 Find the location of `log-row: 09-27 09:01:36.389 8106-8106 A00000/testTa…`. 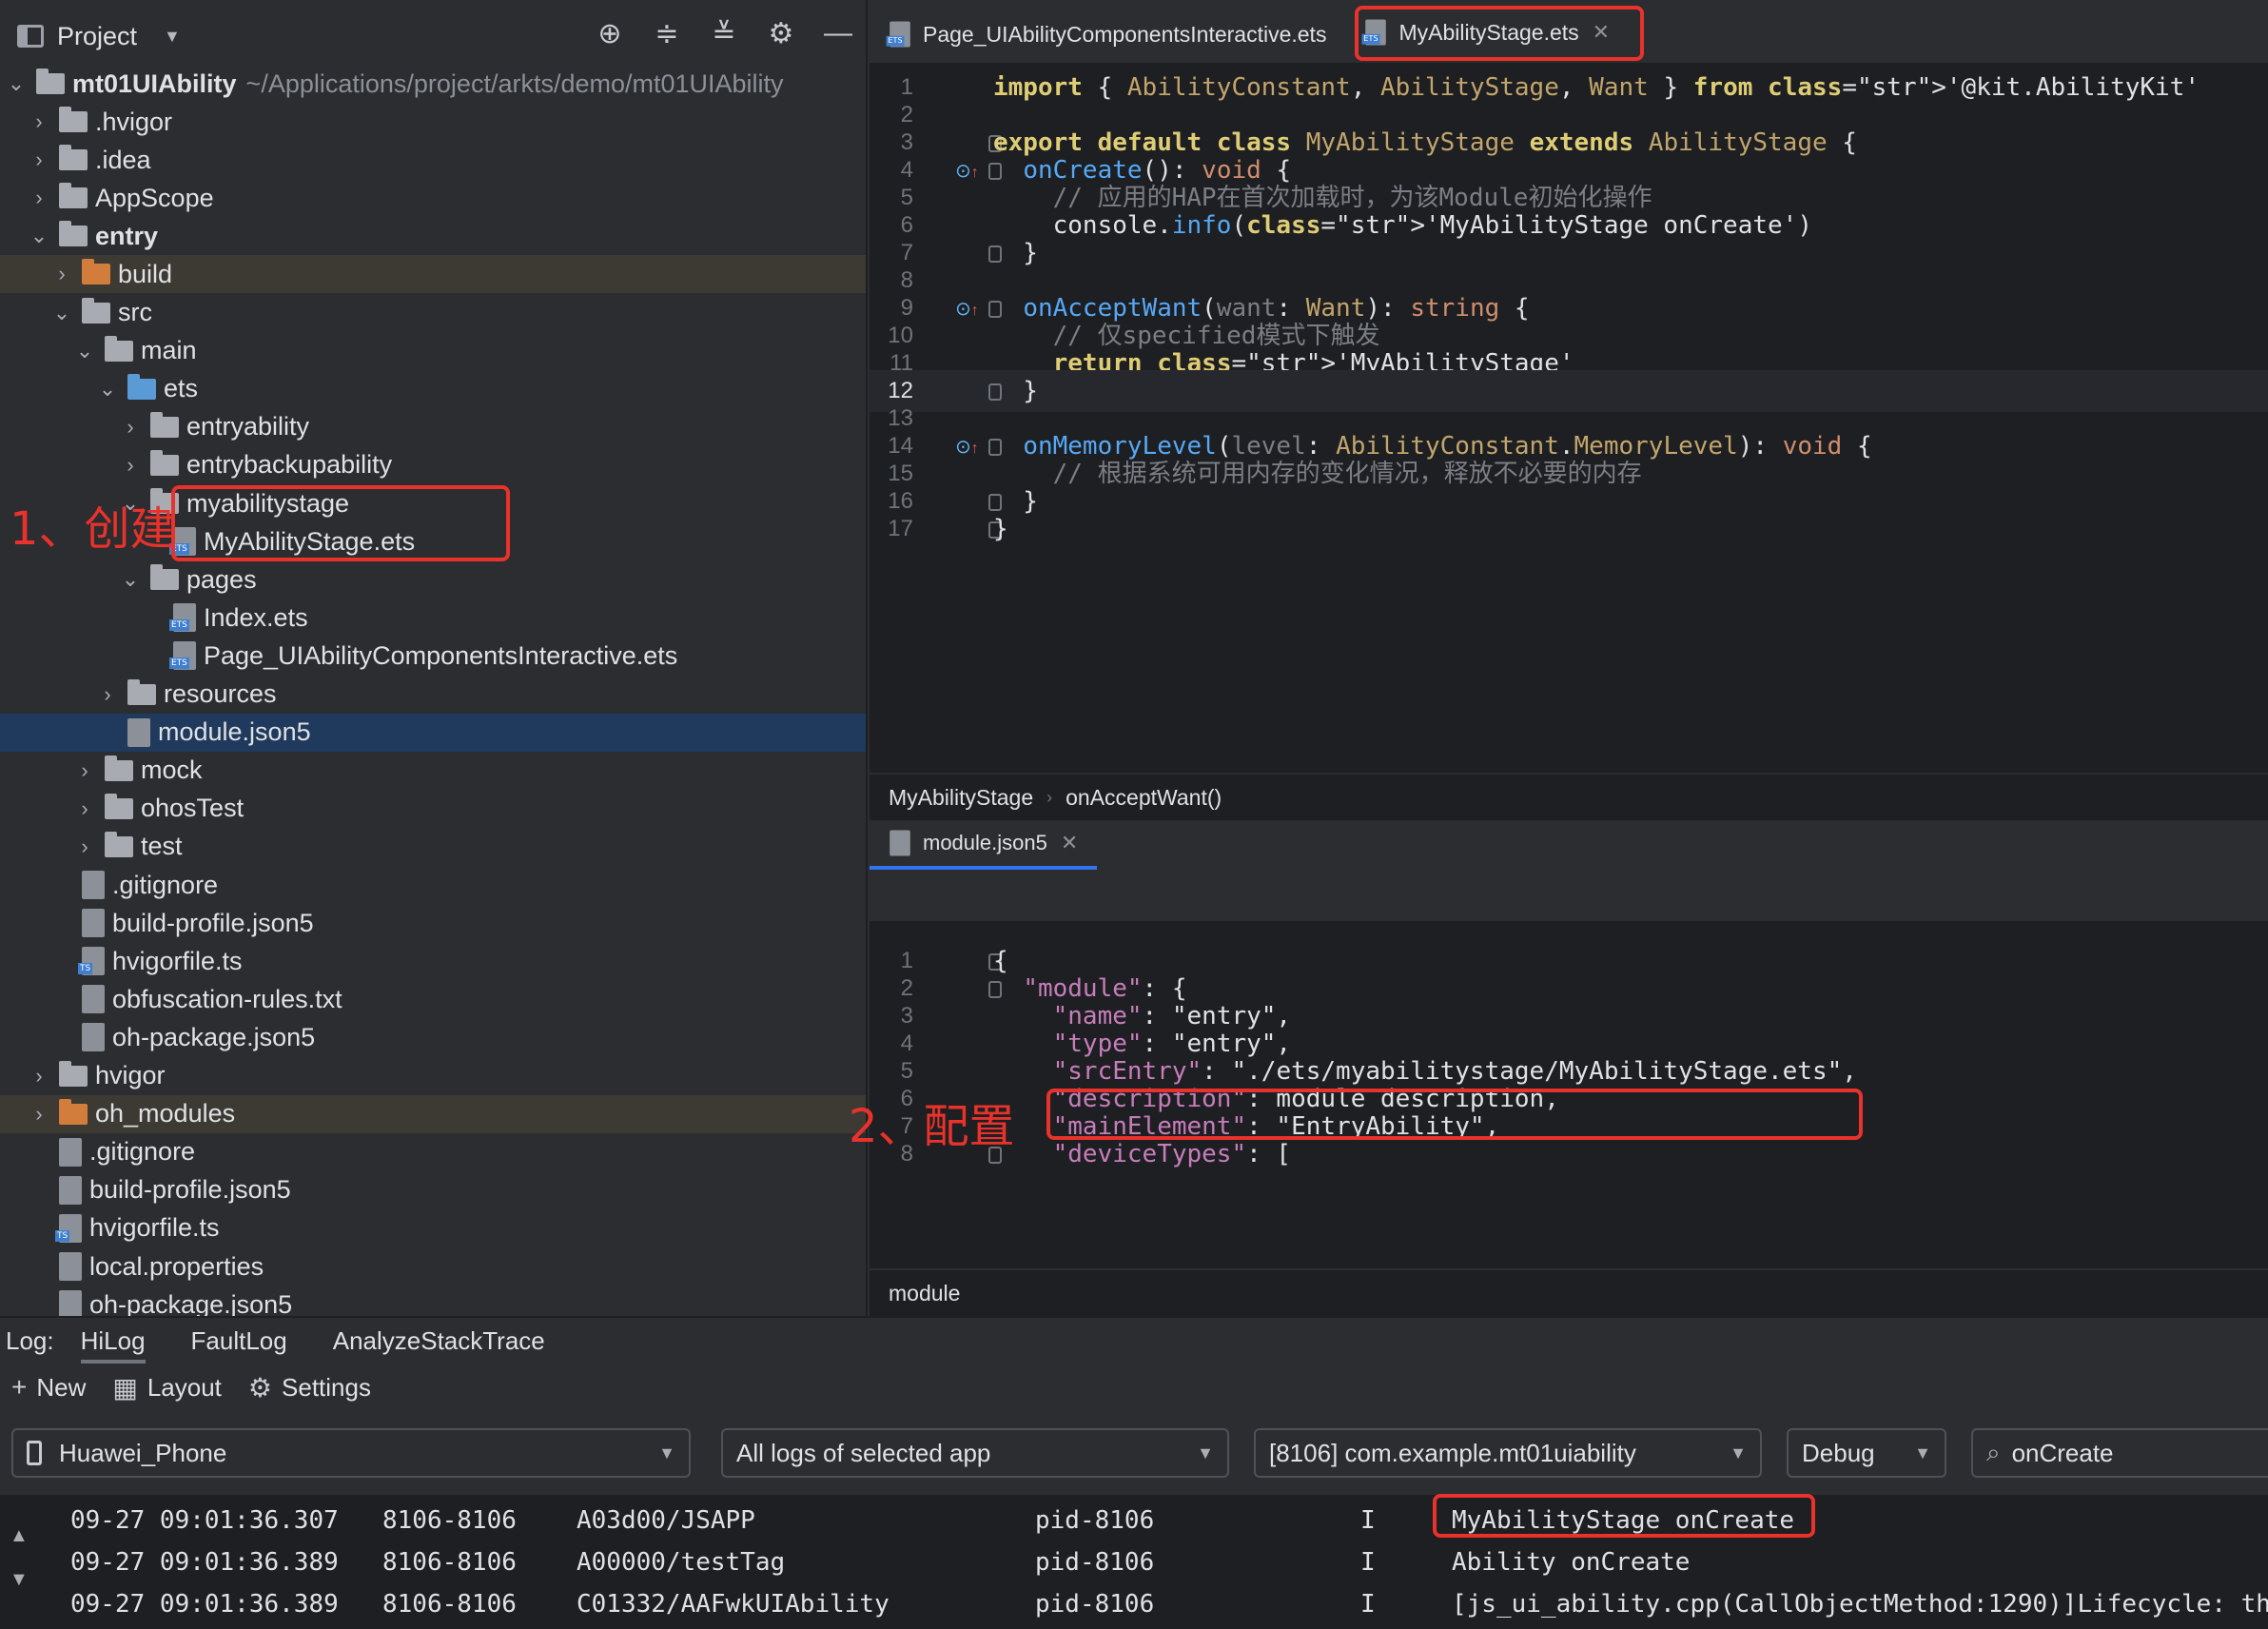

log-row: 09-27 09:01:36.389 8106-8106 A00000/testTa… is located at coordinates (1134, 1561).